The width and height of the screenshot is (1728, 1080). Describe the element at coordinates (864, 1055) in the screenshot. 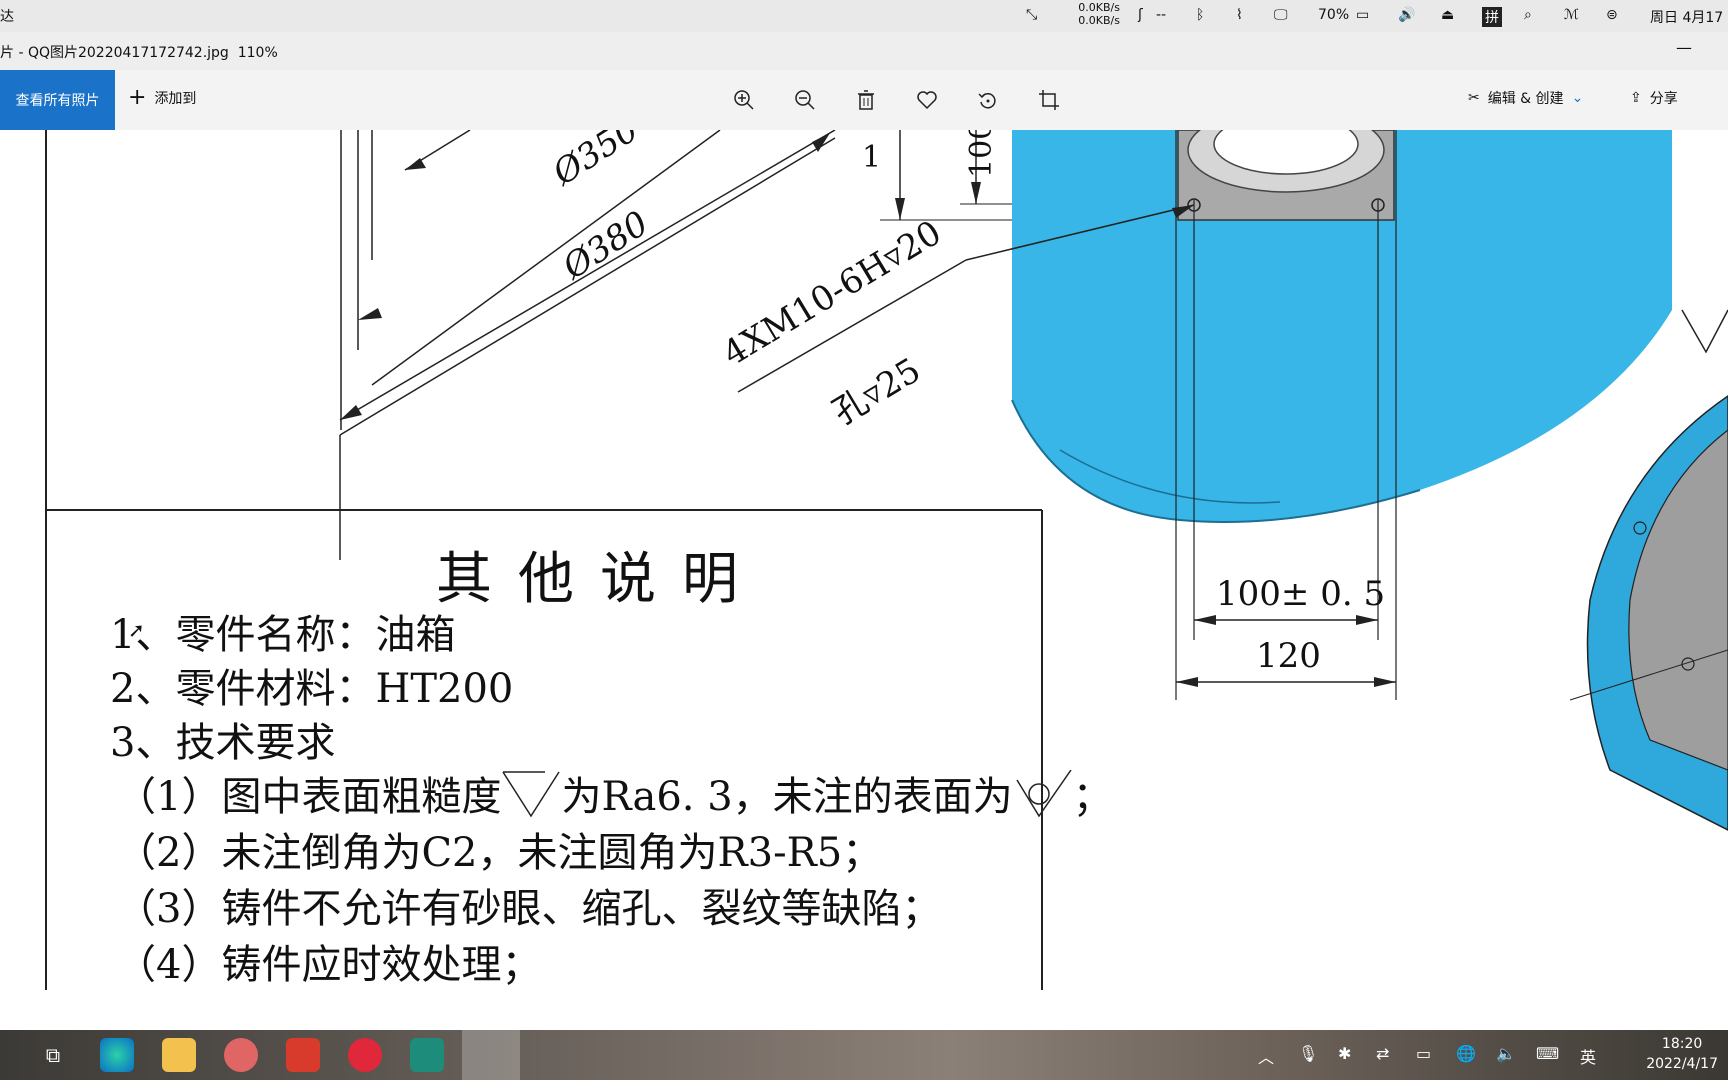

I see `taskbar: ⧉ ︿ 🎙 ✱ ⇄ ▭ 🌐 🔈 ⌨ 英 18:20 2022/4/17` at that location.